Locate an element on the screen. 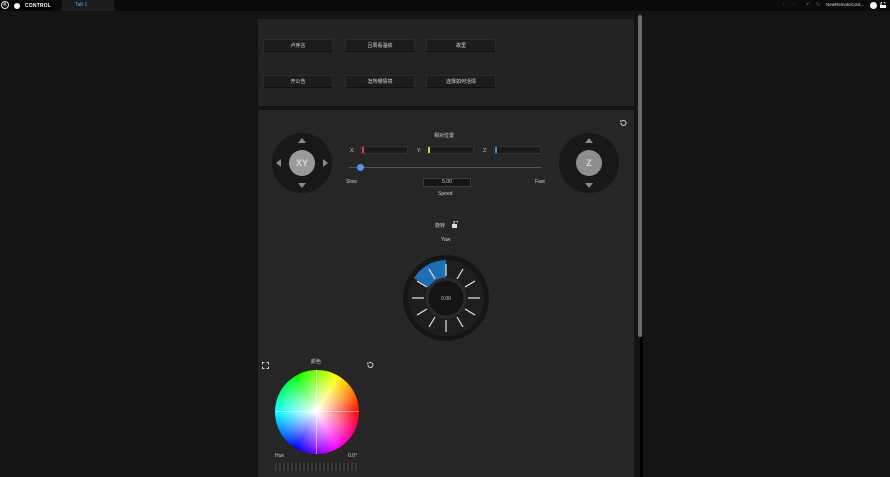 The height and width of the screenshot is (477, 890). fast-label: Fast is located at coordinates (540, 182).